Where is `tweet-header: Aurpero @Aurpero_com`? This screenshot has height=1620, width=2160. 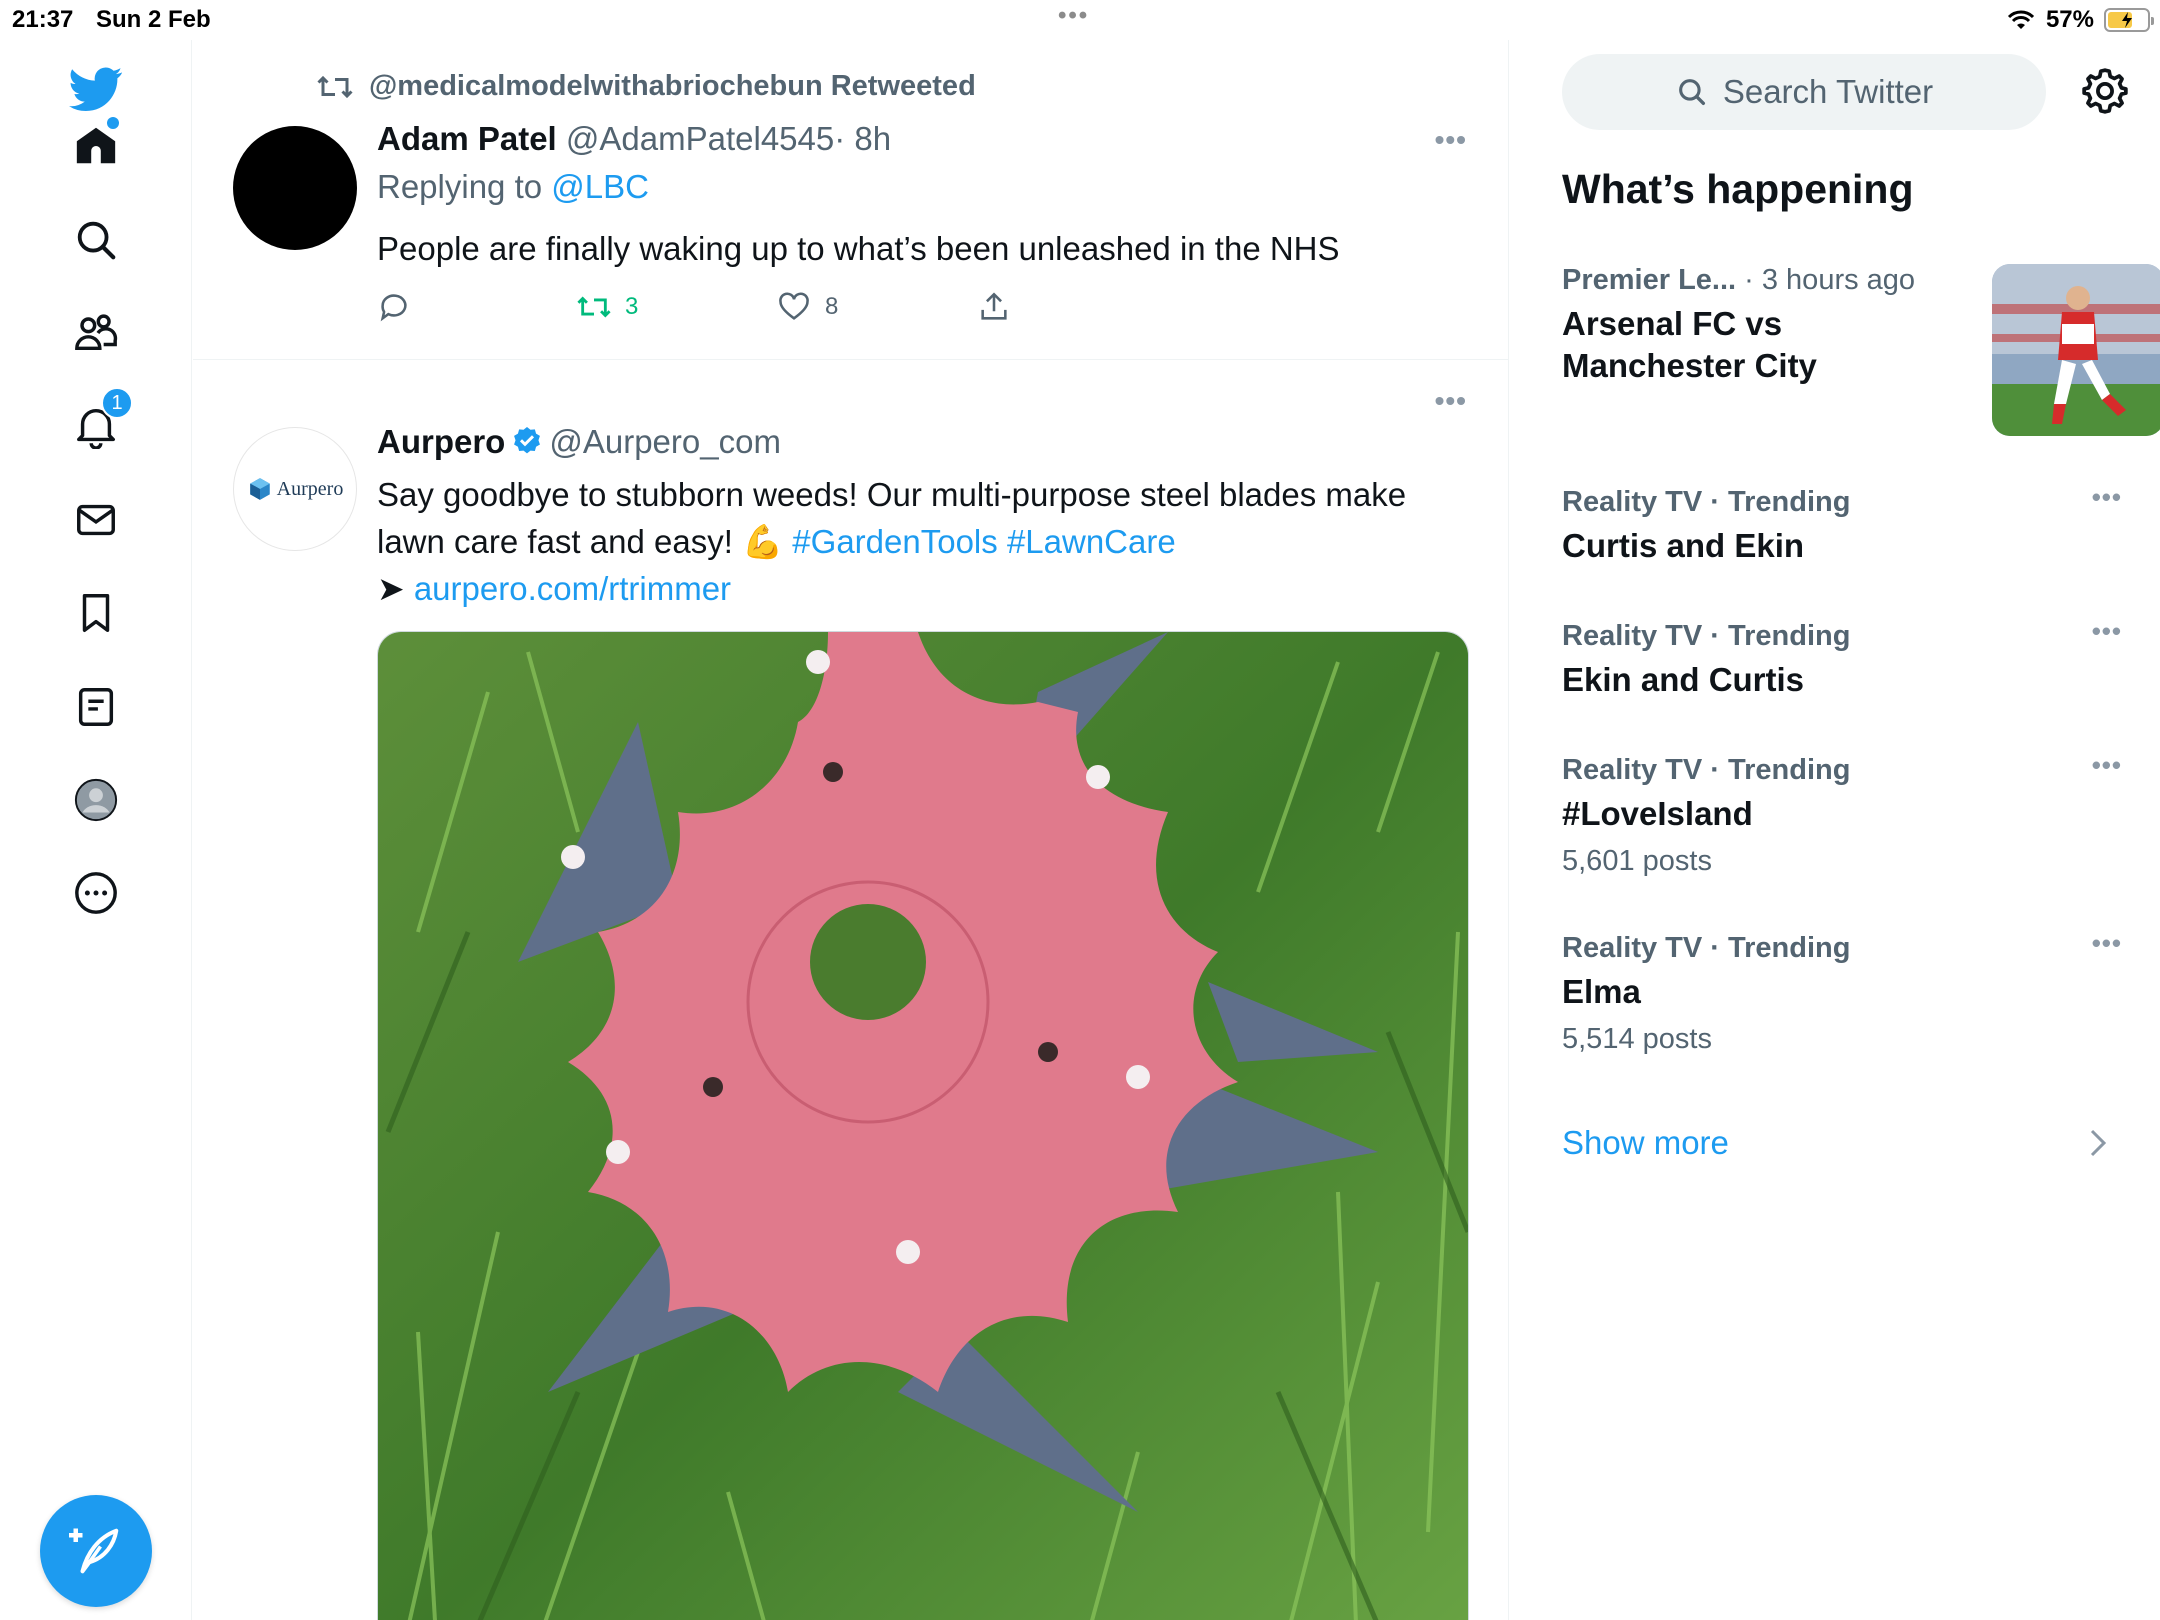
tweet-header: Aurpero @Aurpero_com is located at coordinates (579, 442).